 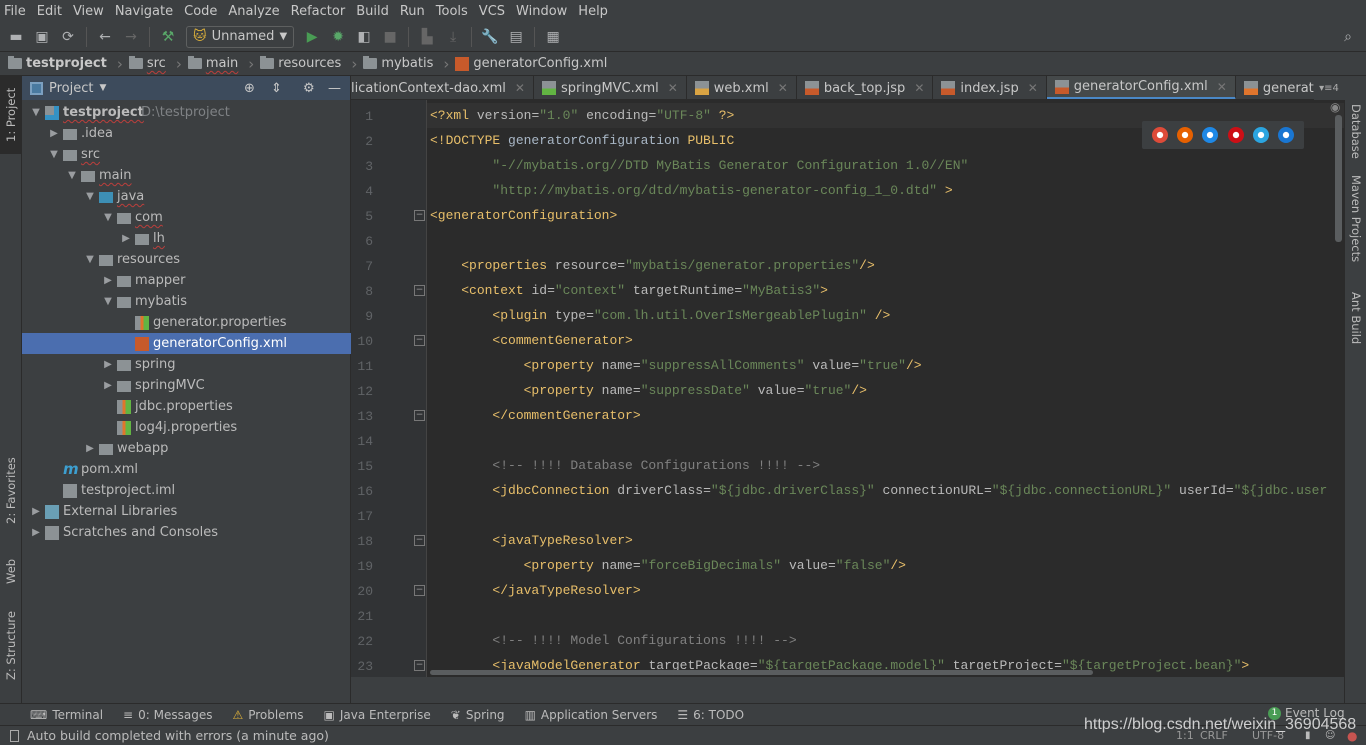 I want to click on project-view-select: Project, so click(x=71, y=88).